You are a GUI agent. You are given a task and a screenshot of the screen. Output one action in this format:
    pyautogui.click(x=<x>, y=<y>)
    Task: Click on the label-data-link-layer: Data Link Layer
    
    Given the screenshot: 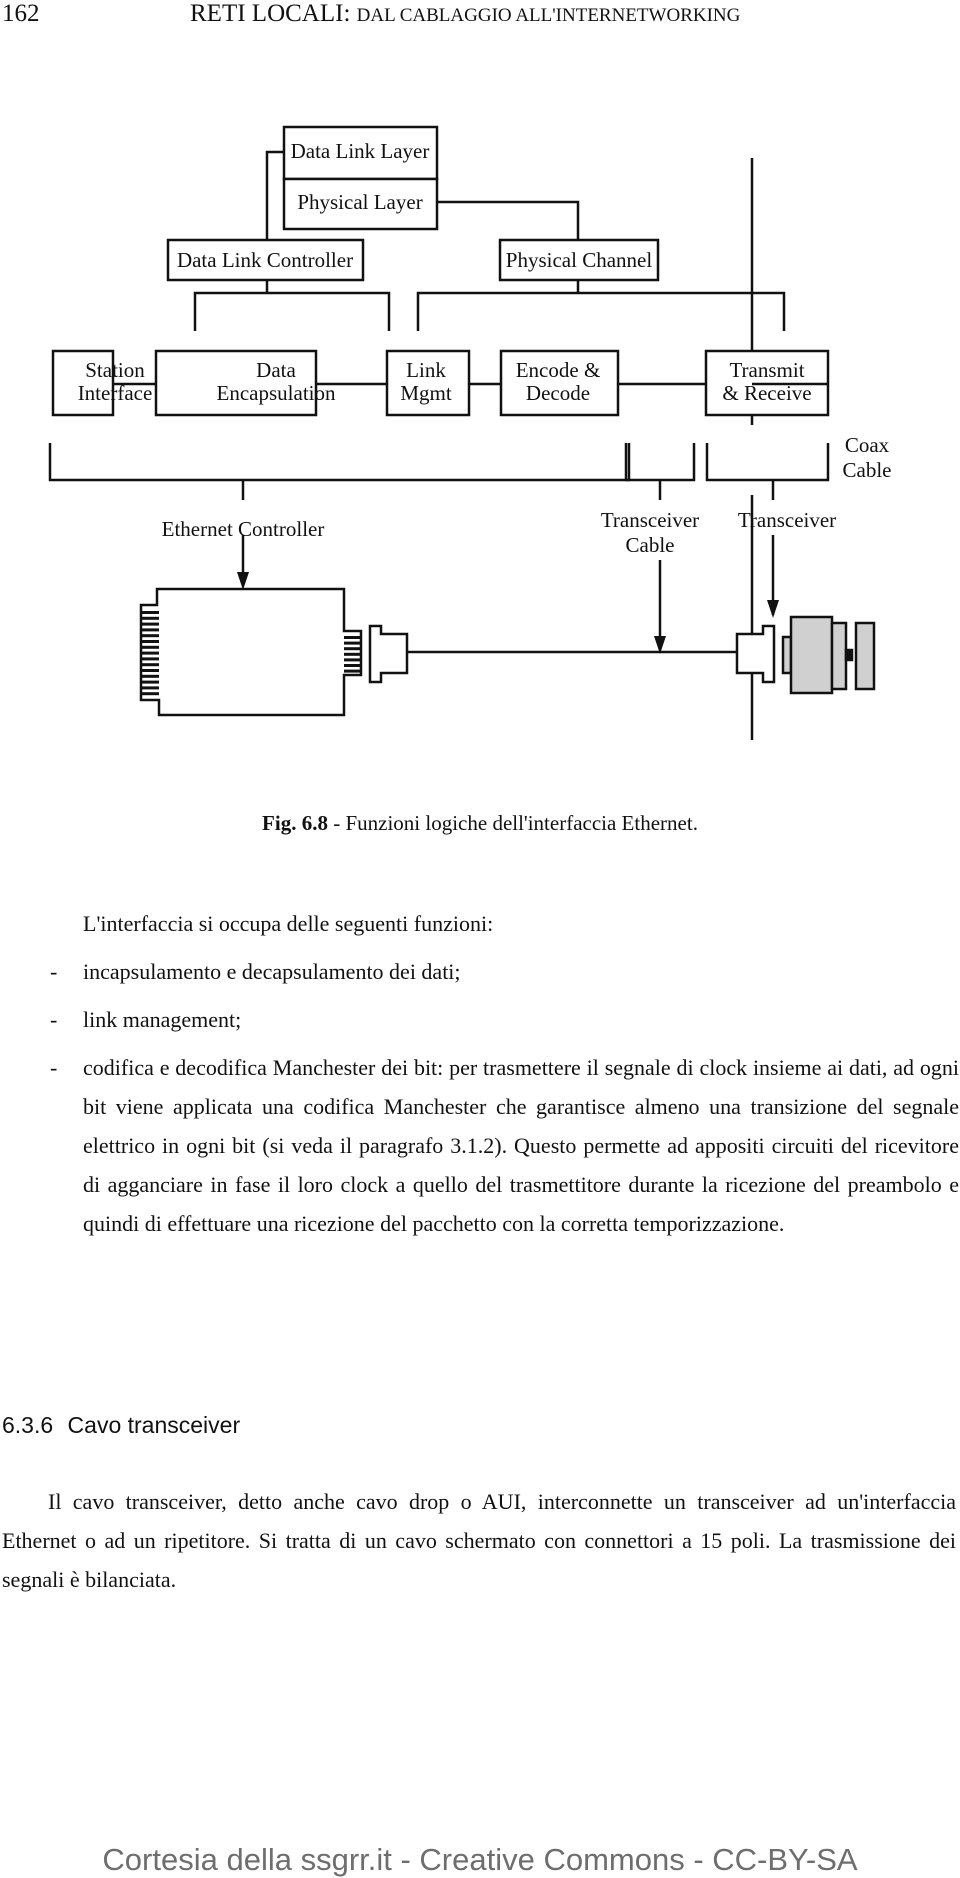 What is the action you would take?
    pyautogui.click(x=360, y=151)
    